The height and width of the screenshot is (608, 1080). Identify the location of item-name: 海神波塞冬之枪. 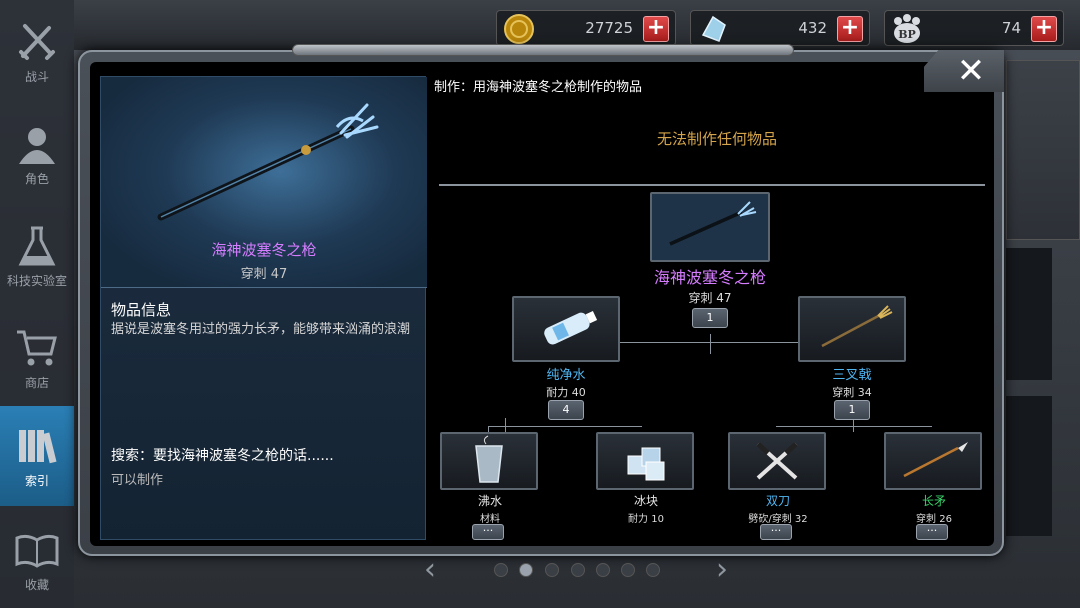
(264, 250).